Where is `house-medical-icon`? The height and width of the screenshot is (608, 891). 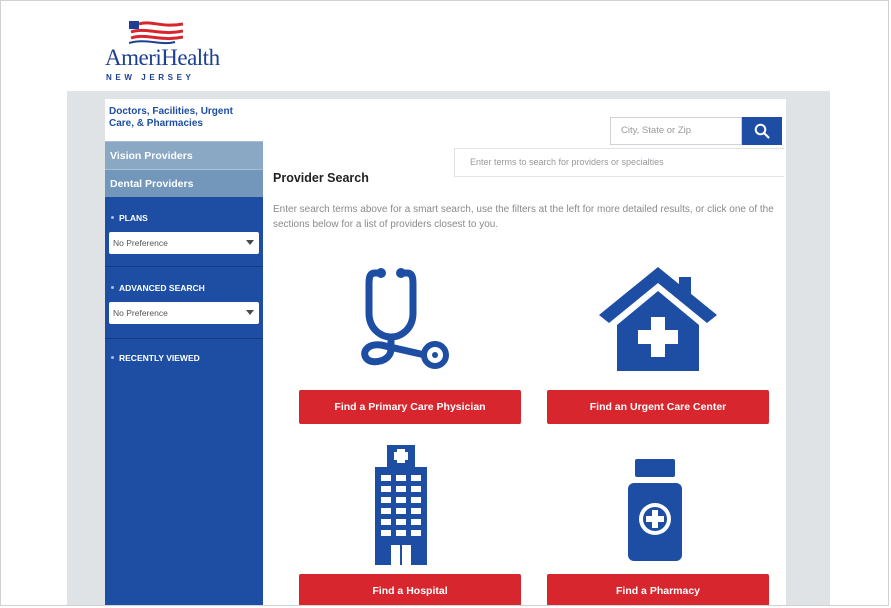 house-medical-icon is located at coordinates (658, 319).